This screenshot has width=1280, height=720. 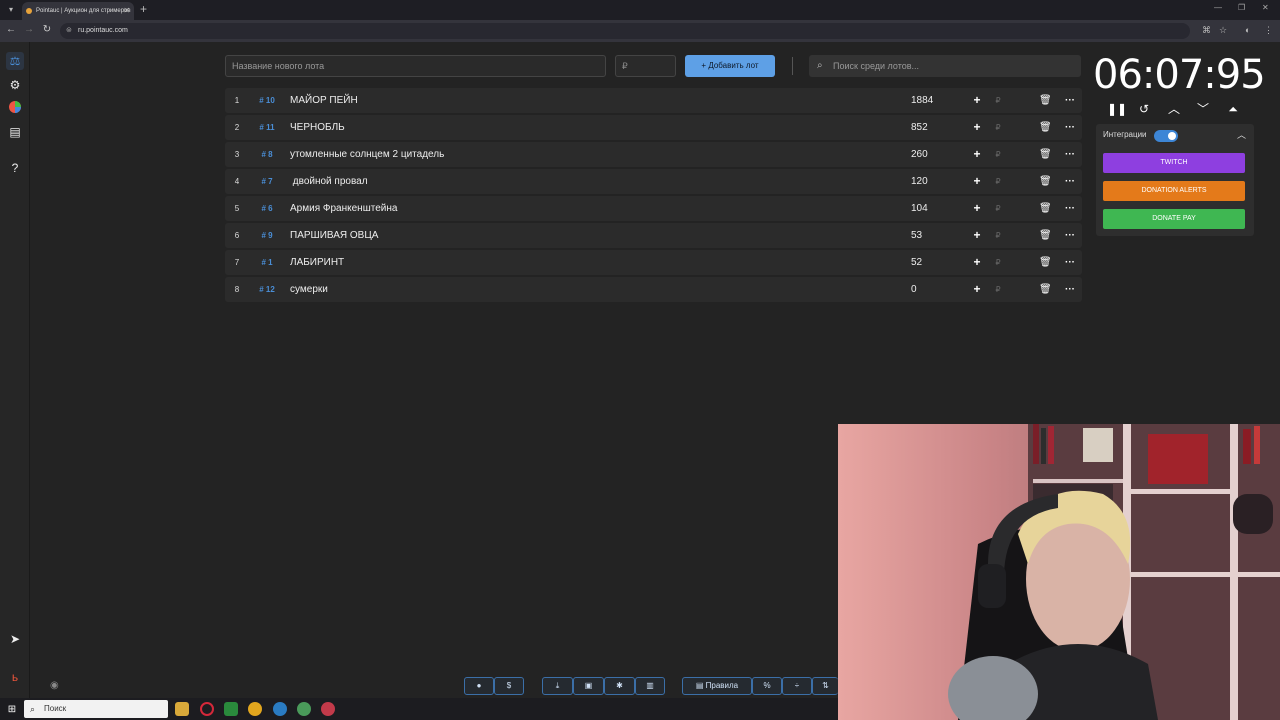 I want to click on lot-name: МАЙОР ПЕЙН, so click(x=324, y=100).